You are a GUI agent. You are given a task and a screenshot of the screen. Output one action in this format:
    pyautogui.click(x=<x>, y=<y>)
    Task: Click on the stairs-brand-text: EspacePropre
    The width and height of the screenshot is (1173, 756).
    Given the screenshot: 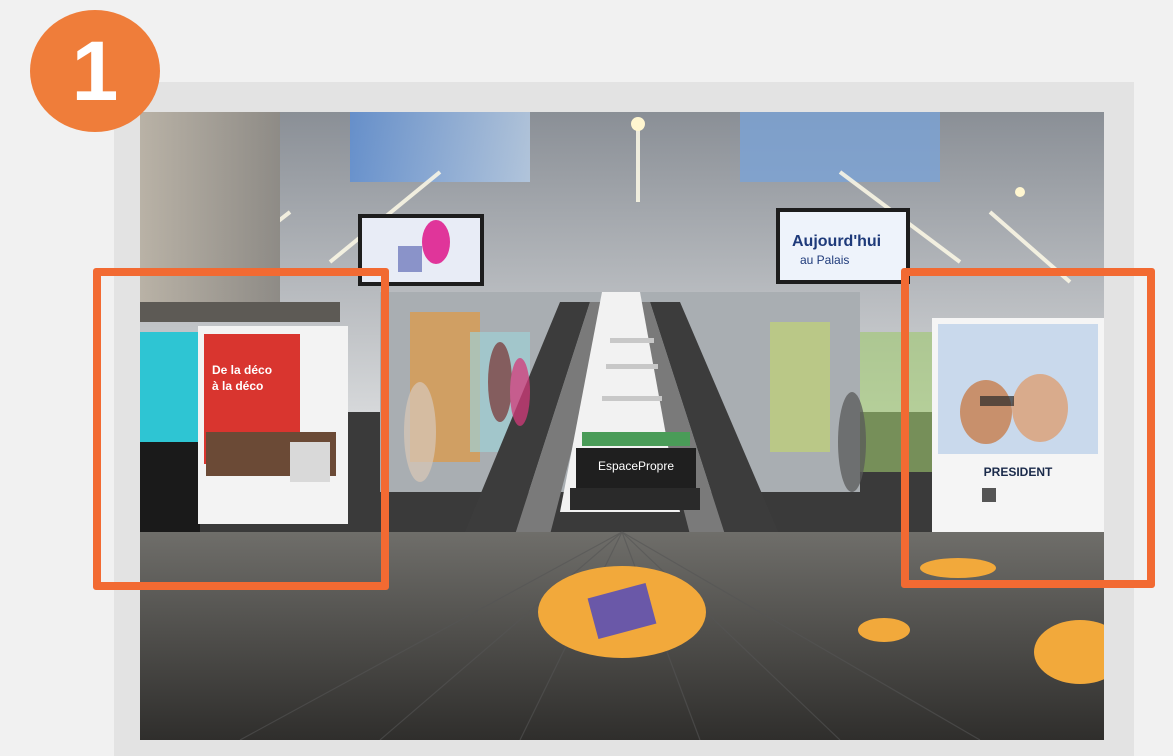 What is the action you would take?
    pyautogui.click(x=636, y=466)
    